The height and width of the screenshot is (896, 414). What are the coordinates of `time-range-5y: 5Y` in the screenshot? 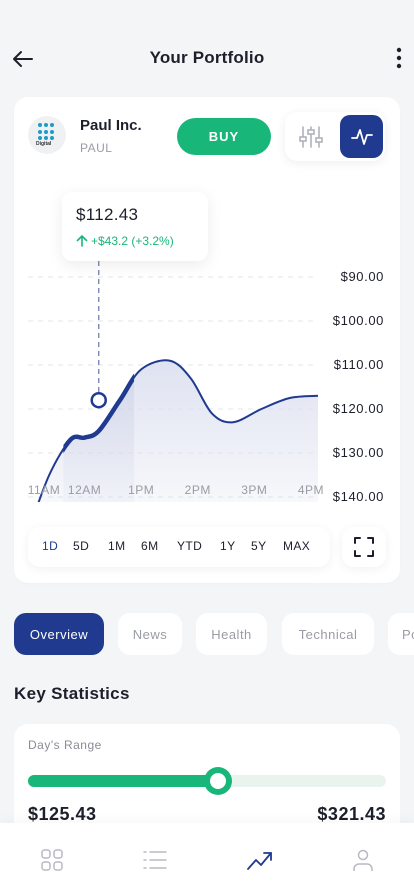 It's located at (258, 546).